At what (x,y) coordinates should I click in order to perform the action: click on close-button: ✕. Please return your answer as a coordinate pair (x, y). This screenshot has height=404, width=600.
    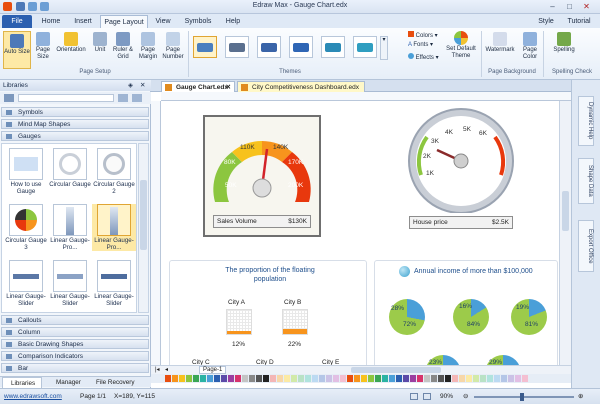
    Looking at the image, I should click on (586, 6).